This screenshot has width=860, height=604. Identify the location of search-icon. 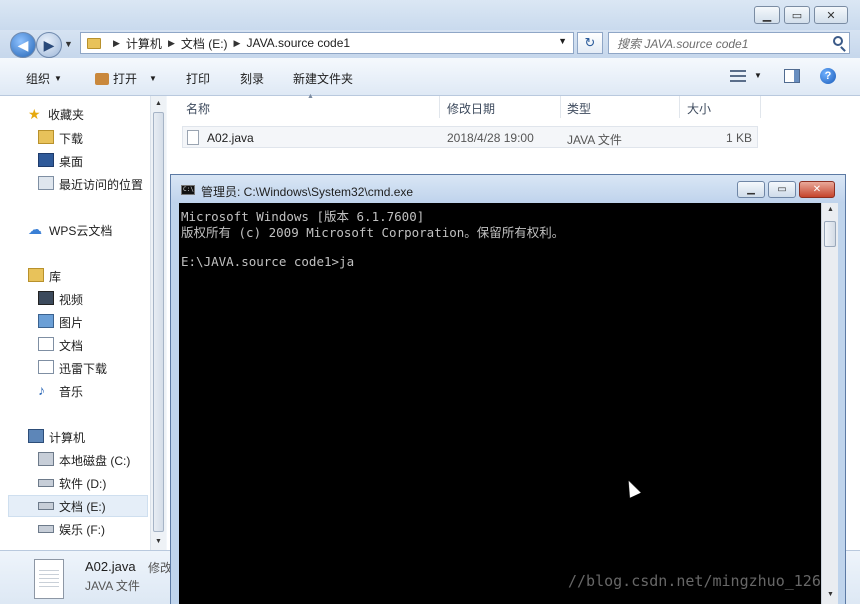
(838, 41).